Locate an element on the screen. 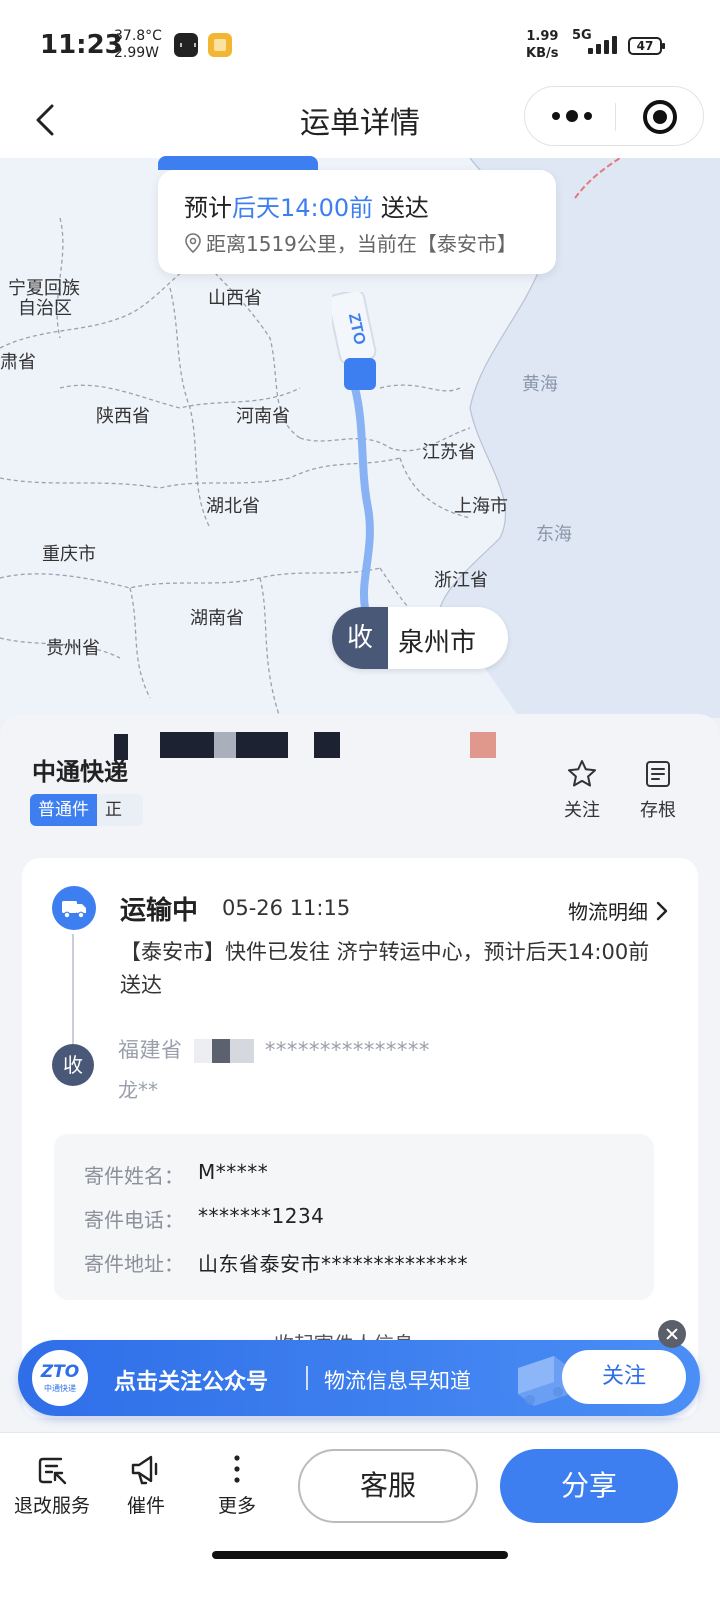 This screenshot has width=720, height=1600. refund-edit-icon is located at coordinates (52, 1471).